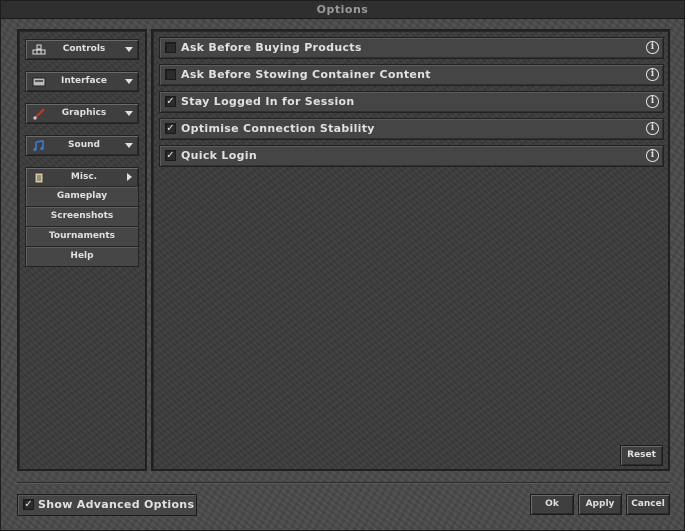  I want to click on reset-button: Reset, so click(641, 455).